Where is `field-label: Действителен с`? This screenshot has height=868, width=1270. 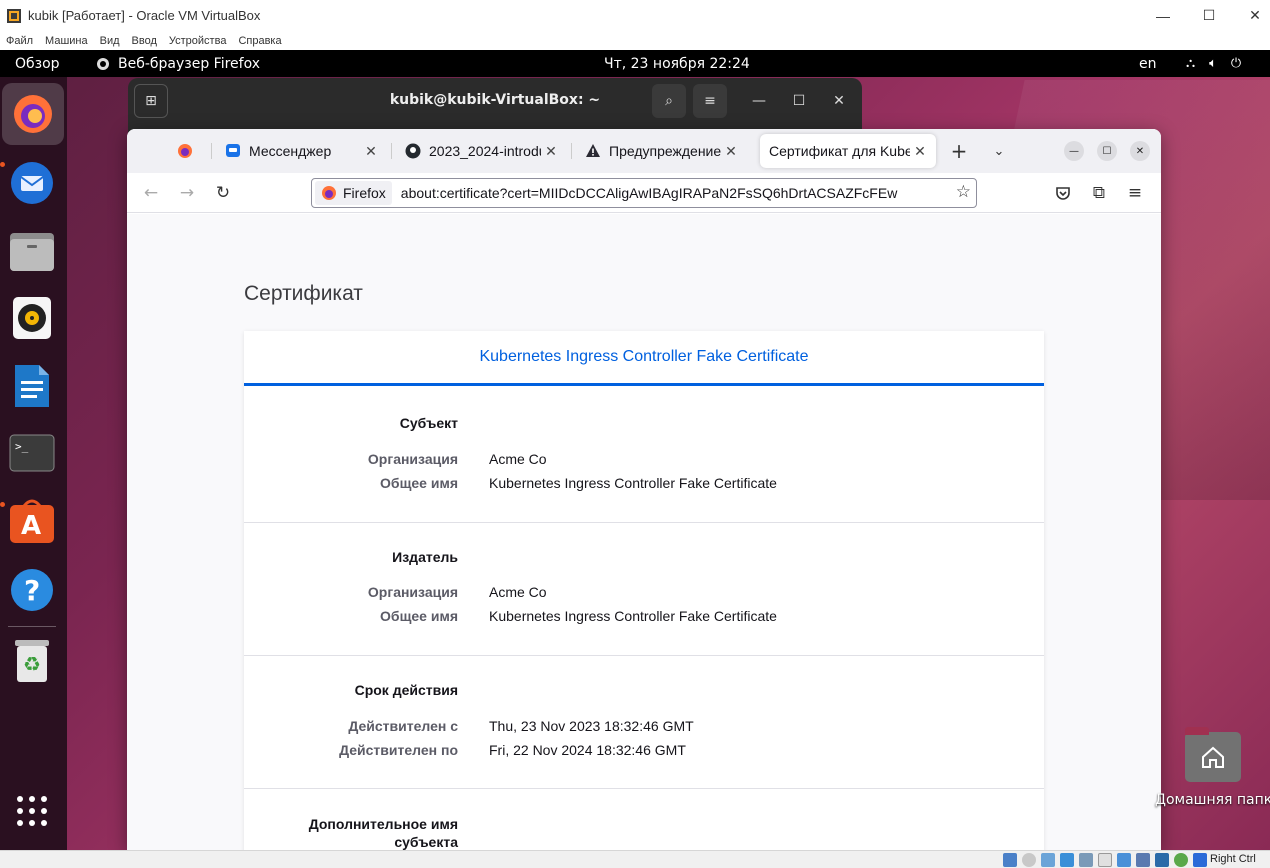 field-label: Действителен с is located at coordinates (403, 726).